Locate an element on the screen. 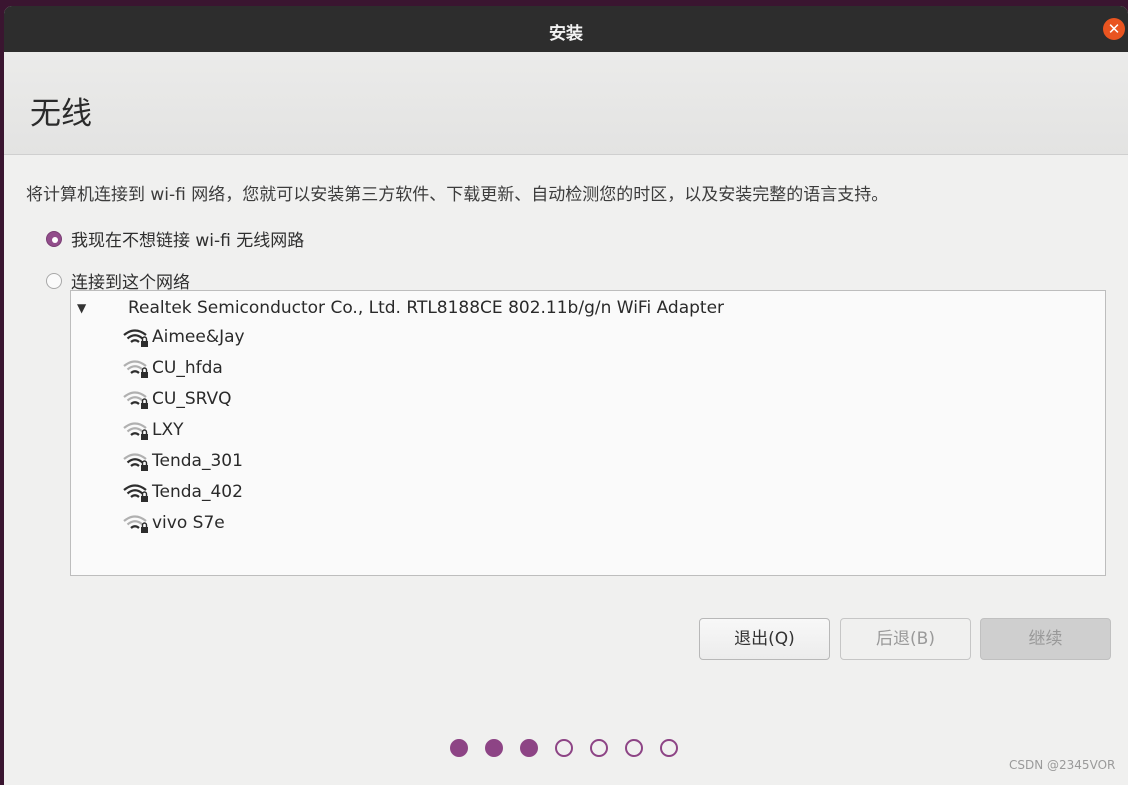 The image size is (1128, 785). continue-button: 继续 is located at coordinates (1045, 639).